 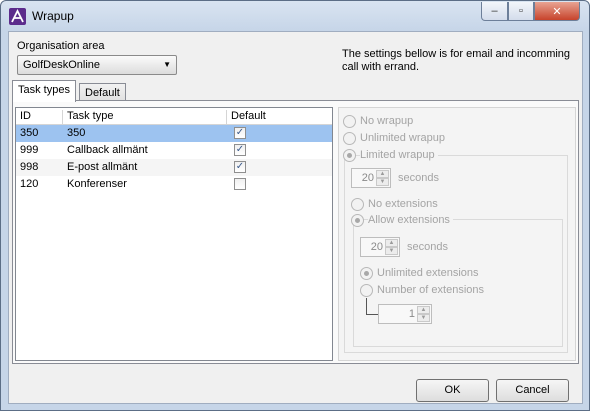 I want to click on table-row: 998 E-post allmänt ✓, so click(x=174, y=167).